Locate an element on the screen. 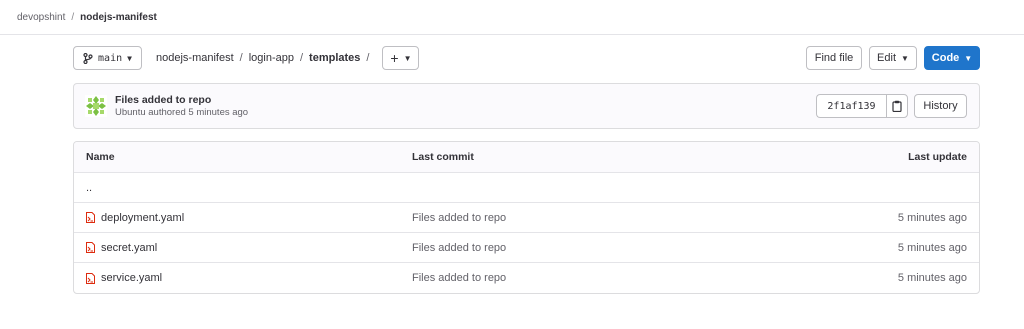 Image resolution: width=1024 pixels, height=329 pixels. code-button: Code ▼ is located at coordinates (952, 58).